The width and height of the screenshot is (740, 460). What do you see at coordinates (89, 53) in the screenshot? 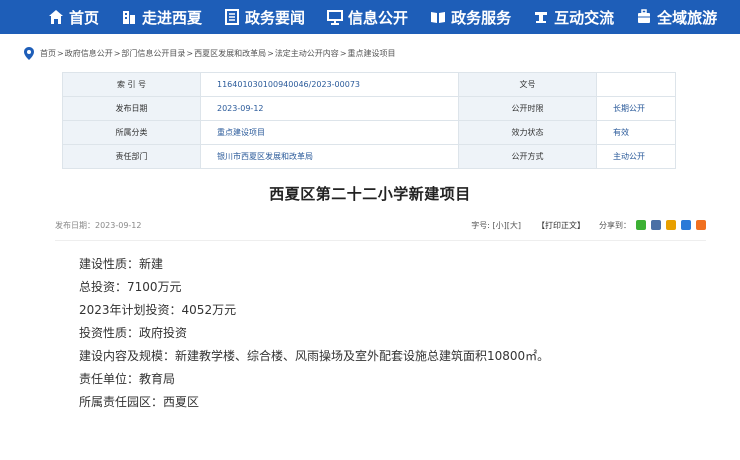
I see `breadcrumb-item: 政府信息公开` at bounding box center [89, 53].